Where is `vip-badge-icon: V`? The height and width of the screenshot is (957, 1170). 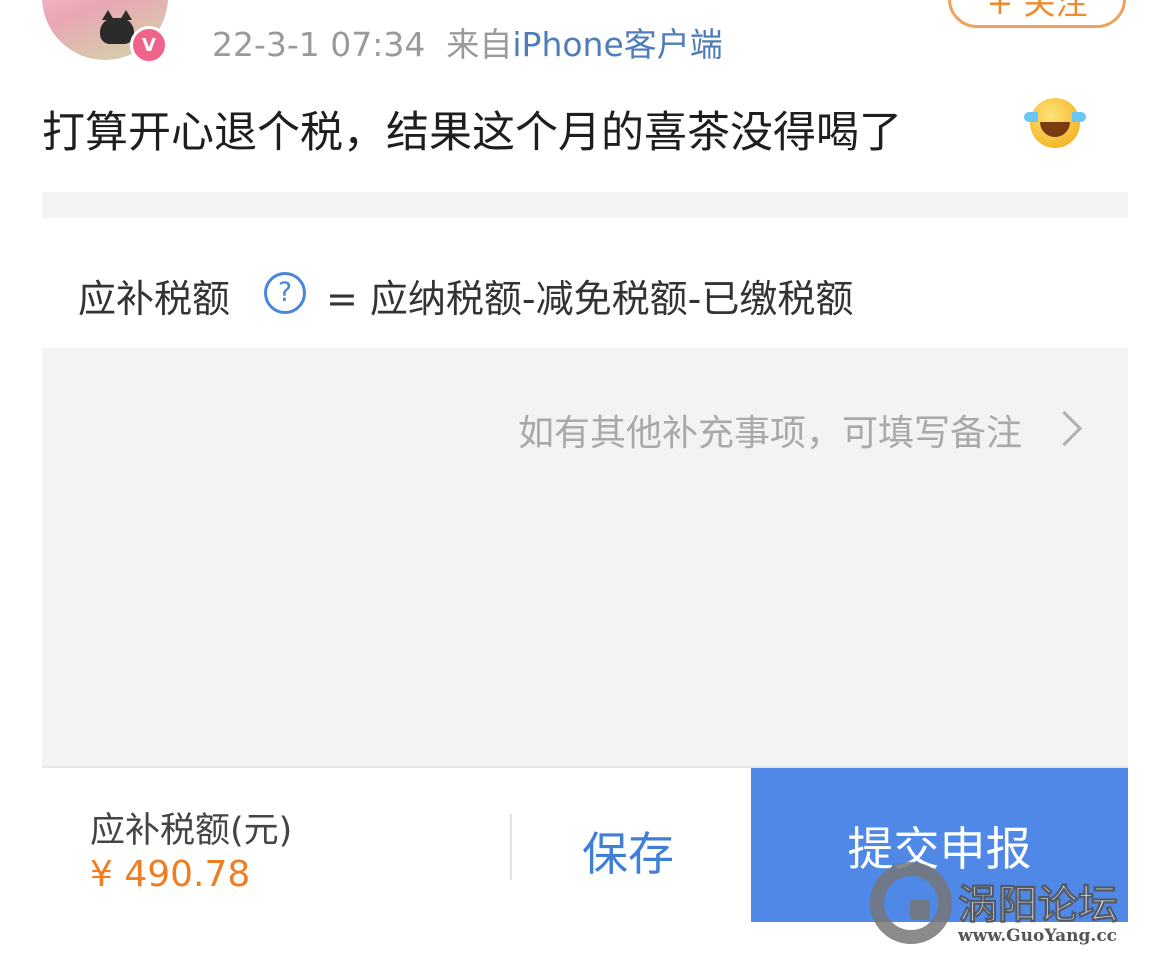 vip-badge-icon: V is located at coordinates (149, 45).